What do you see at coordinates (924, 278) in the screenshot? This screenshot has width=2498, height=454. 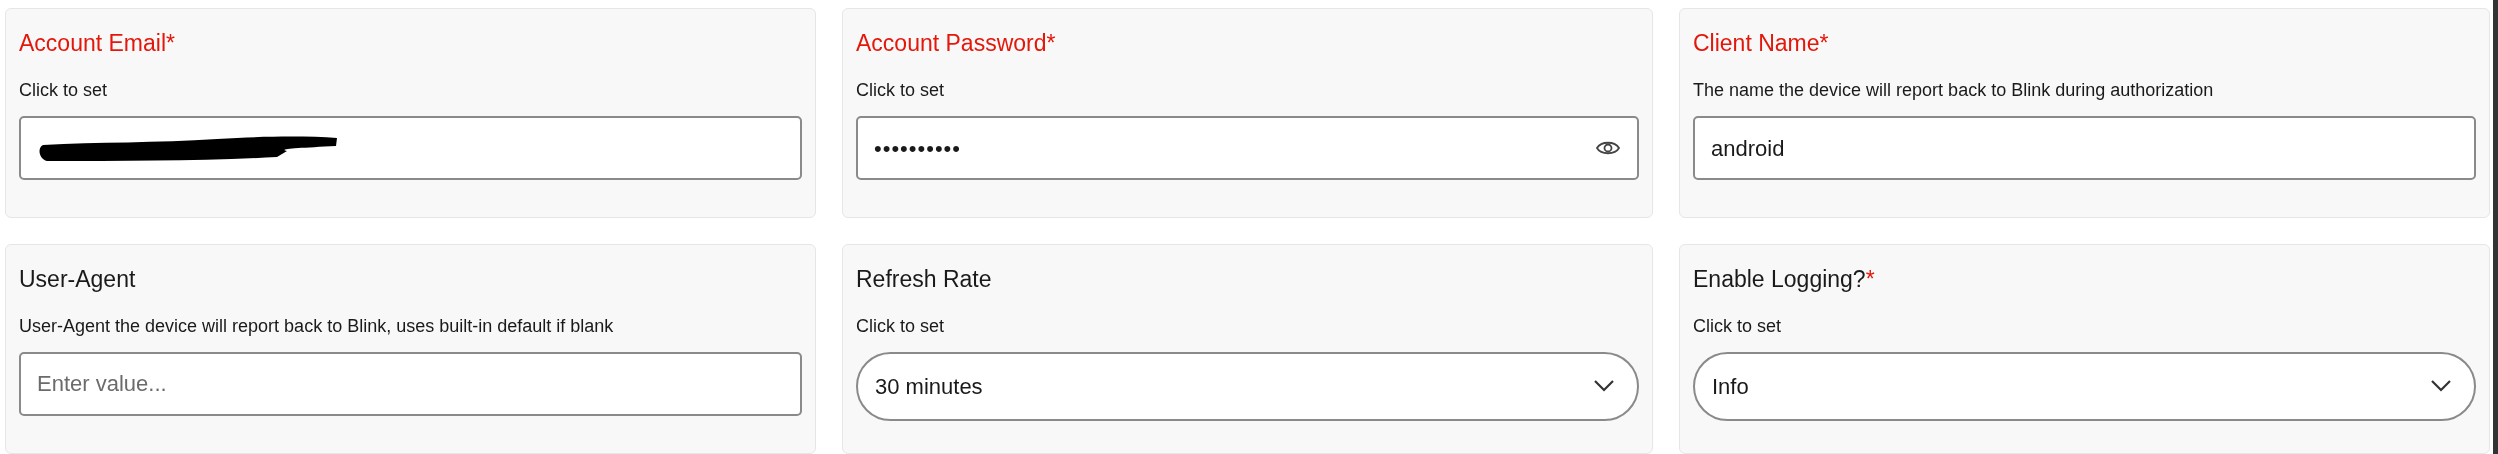 I see `field-label: Refresh Rate` at bounding box center [924, 278].